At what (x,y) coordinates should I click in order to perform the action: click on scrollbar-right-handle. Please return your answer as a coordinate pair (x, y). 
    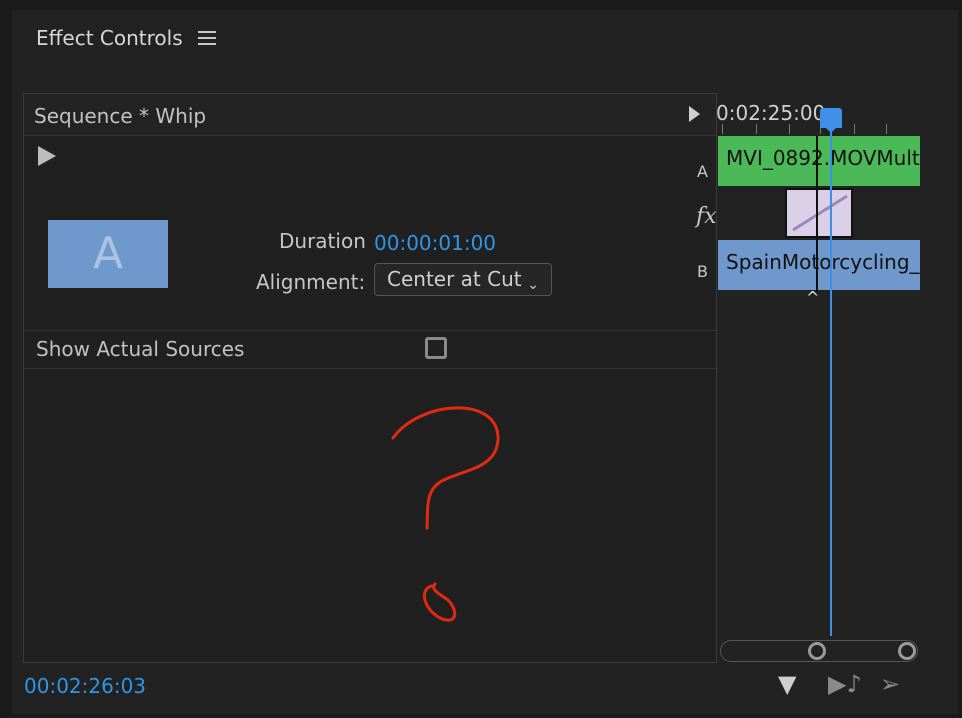
    Looking at the image, I should click on (907, 651).